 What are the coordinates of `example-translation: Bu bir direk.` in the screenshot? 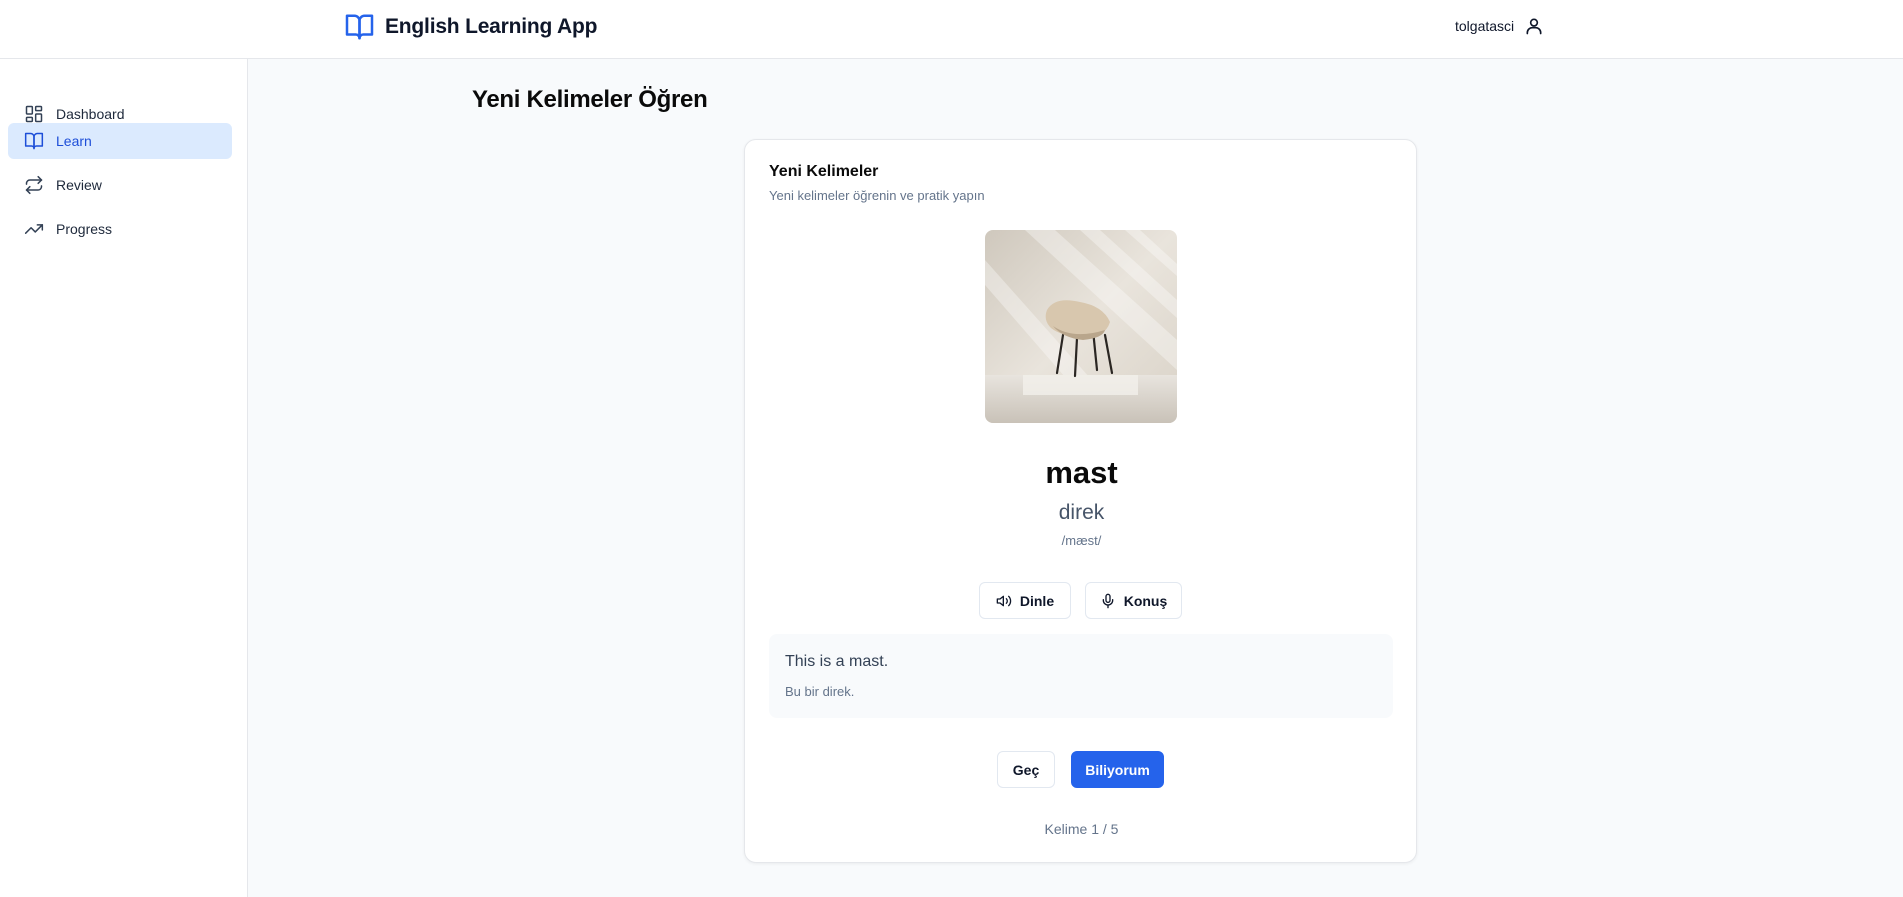 It's located at (820, 691).